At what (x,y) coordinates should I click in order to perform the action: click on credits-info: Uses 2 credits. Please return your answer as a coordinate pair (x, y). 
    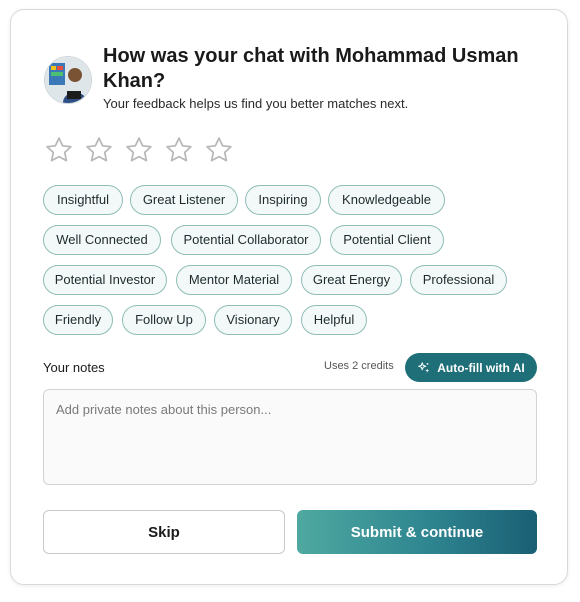
    Looking at the image, I should click on (359, 366).